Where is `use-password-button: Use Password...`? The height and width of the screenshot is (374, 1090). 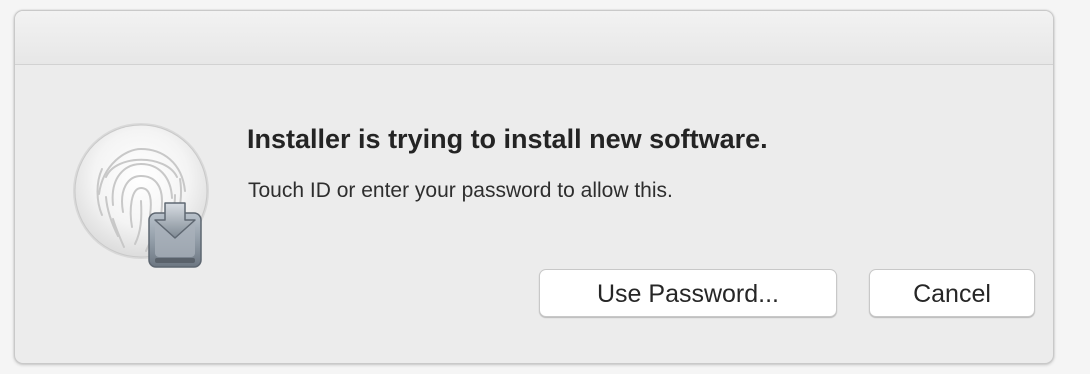 use-password-button: Use Password... is located at coordinates (688, 293).